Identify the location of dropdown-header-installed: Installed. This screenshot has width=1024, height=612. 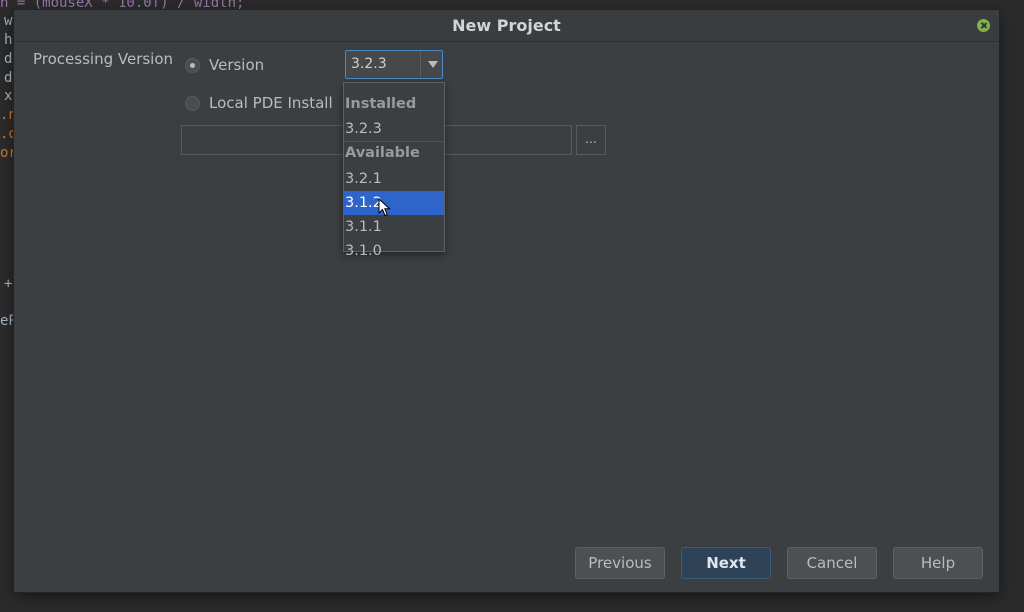
(381, 104).